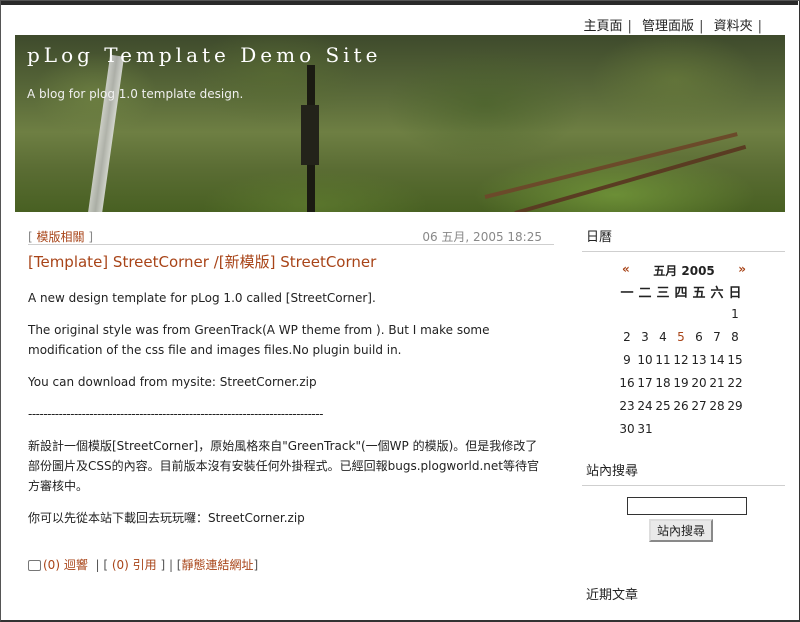 This screenshot has width=800, height=622. I want to click on post-category: [ 模版相關 ], so click(61, 237).